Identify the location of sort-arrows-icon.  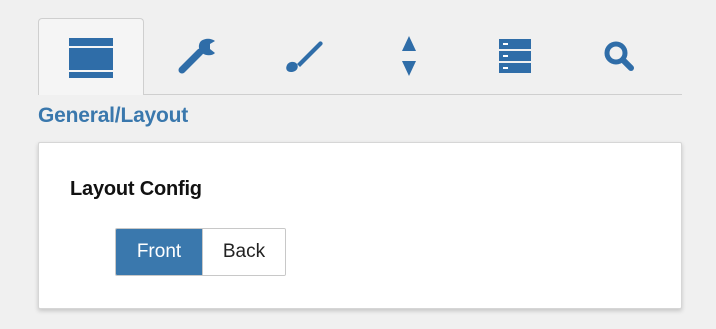
(409, 56).